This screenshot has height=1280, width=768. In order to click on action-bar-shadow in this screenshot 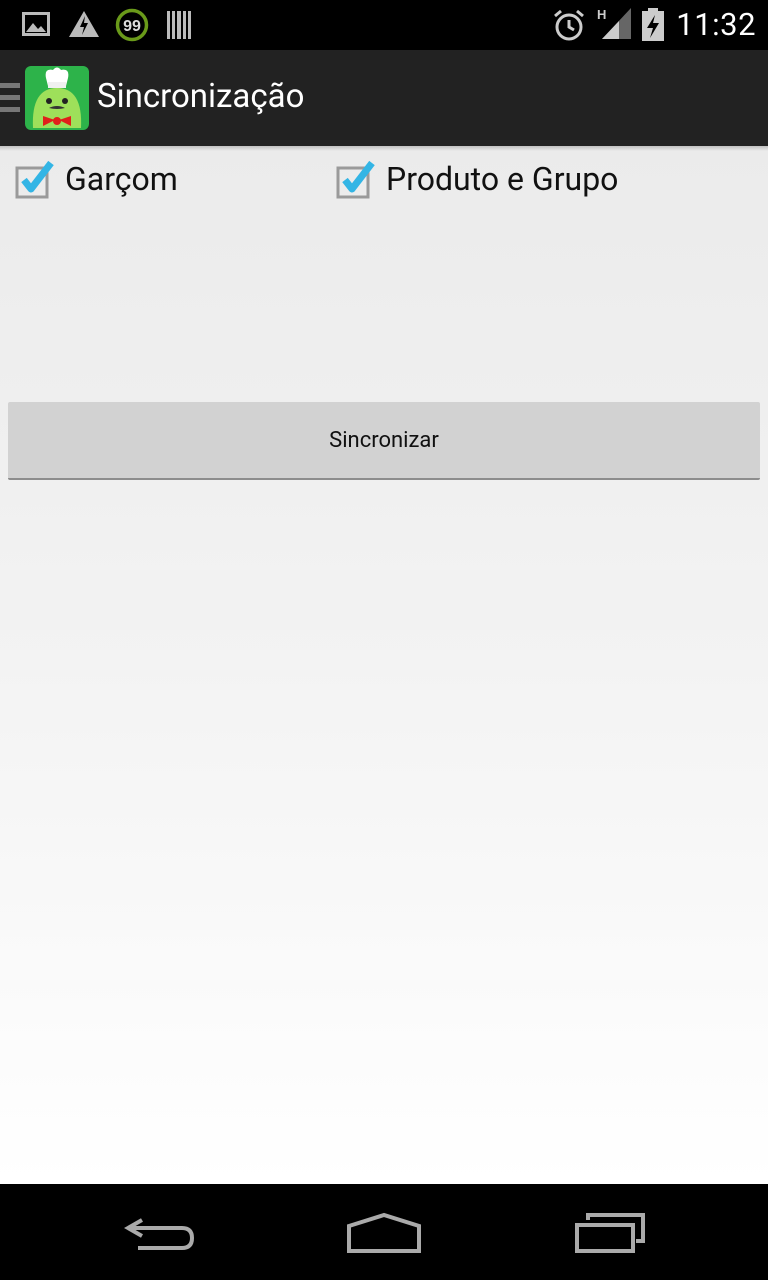, I will do `click(384, 148)`.